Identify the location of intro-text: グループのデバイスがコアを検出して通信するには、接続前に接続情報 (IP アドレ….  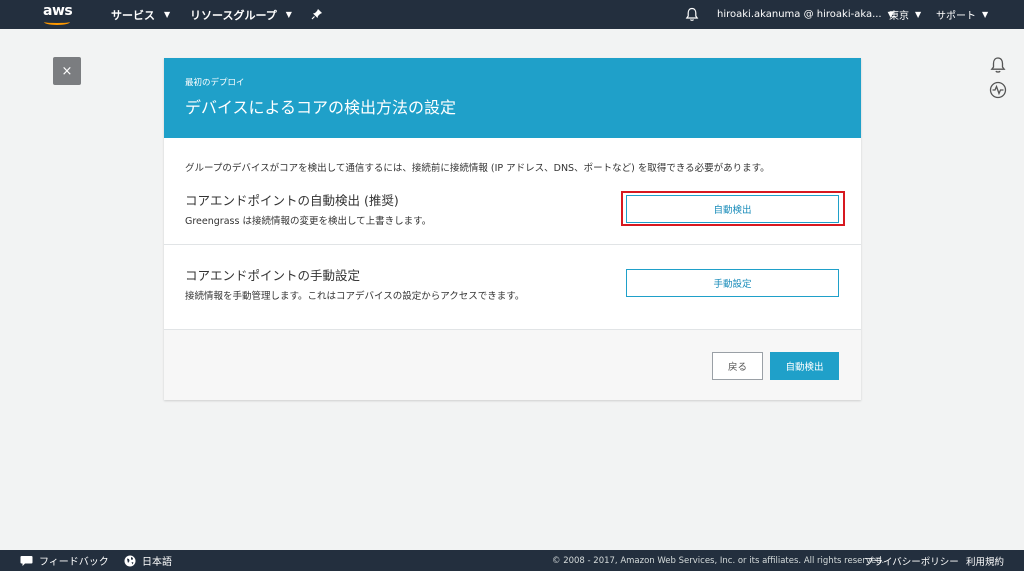
(477, 168).